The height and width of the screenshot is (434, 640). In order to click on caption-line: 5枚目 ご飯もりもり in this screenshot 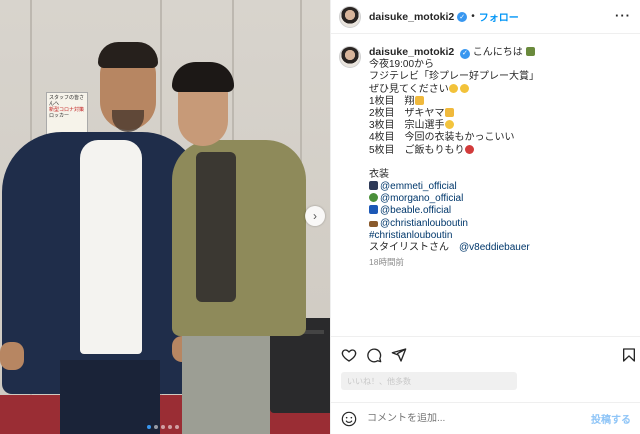, I will do `click(417, 150)`.